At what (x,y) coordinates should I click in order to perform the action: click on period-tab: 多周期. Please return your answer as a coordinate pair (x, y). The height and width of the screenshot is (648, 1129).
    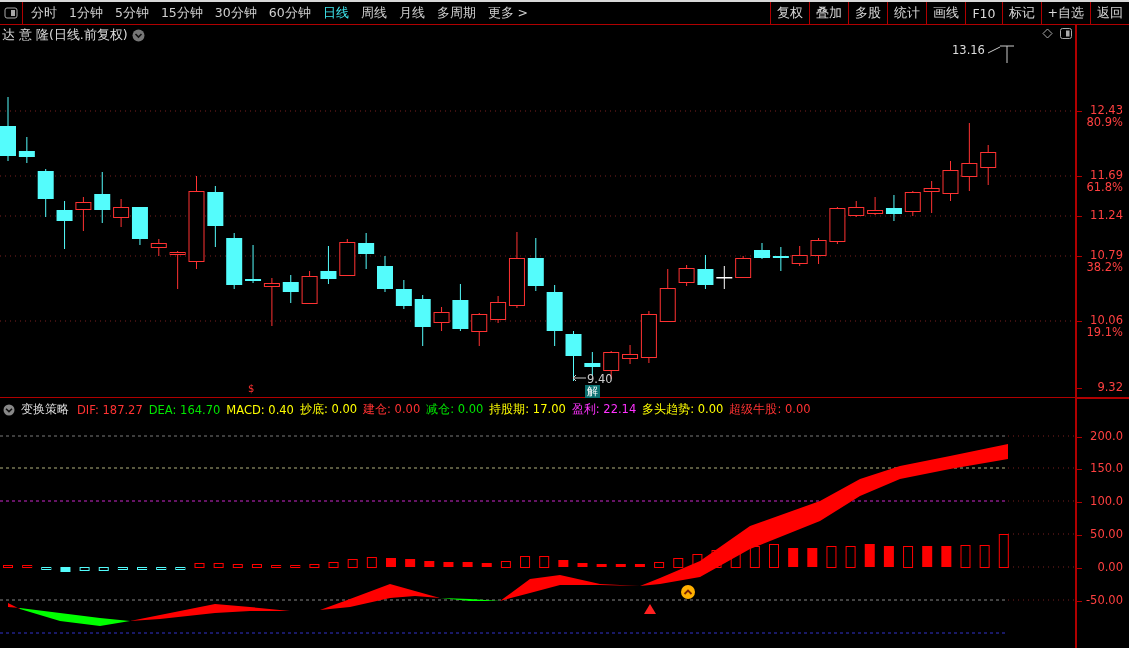
    Looking at the image, I should click on (456, 13).